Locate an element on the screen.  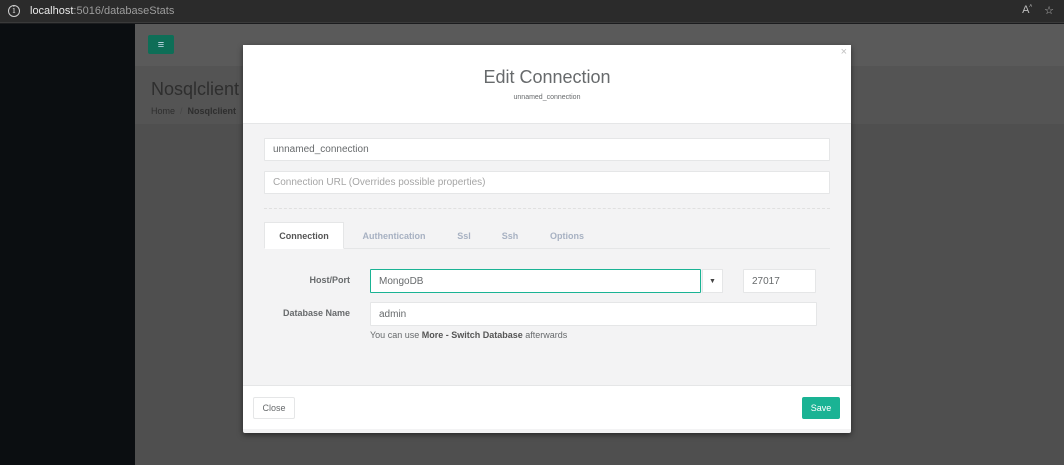
host-dropdown-button: ▼ is located at coordinates (712, 281).